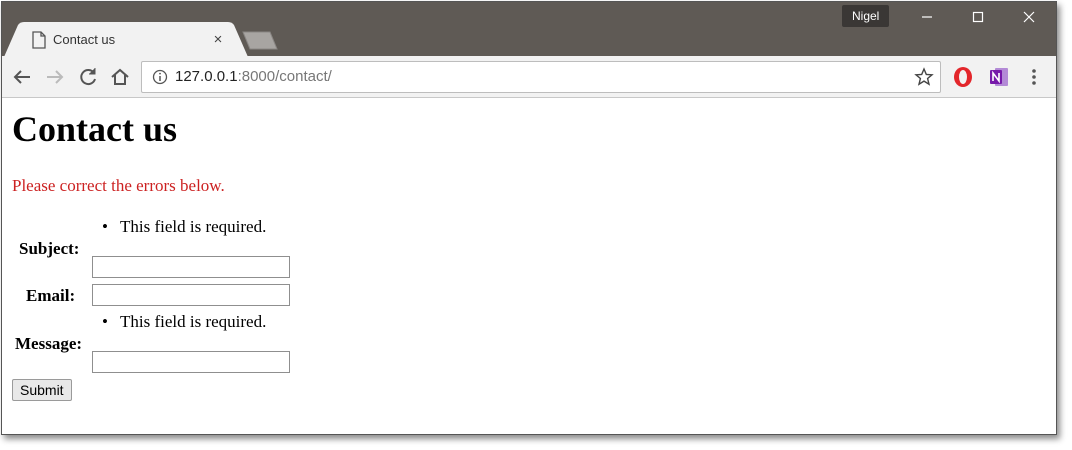  I want to click on star-icon, so click(924, 77).